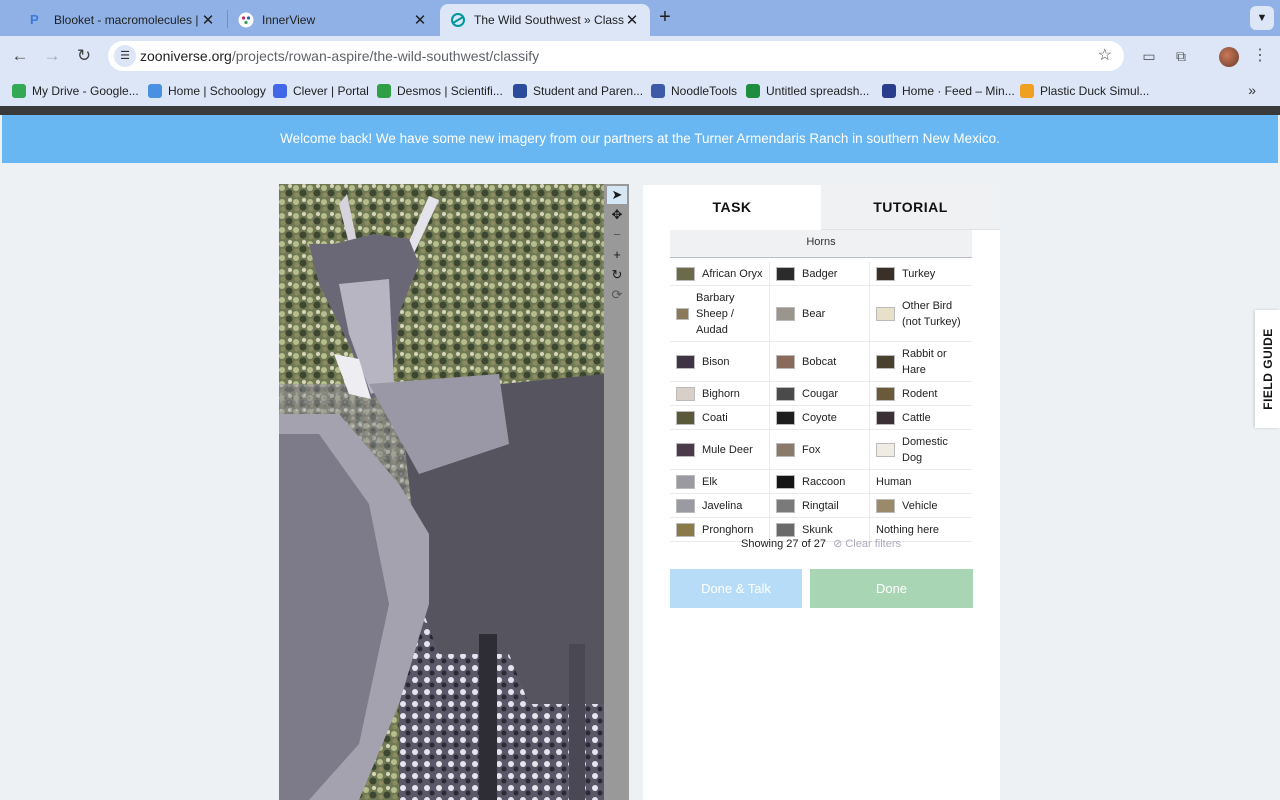 The width and height of the screenshot is (1280, 800). Describe the element at coordinates (1252, 90) in the screenshot. I see `more-bookmarks-icon: »` at that location.